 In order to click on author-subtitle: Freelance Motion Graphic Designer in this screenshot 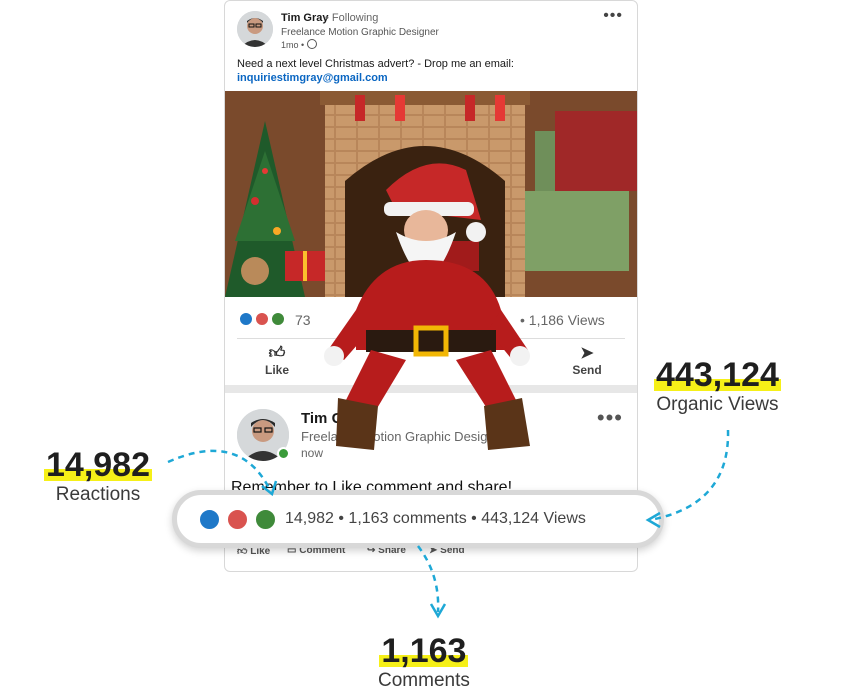, I will do `click(360, 32)`.